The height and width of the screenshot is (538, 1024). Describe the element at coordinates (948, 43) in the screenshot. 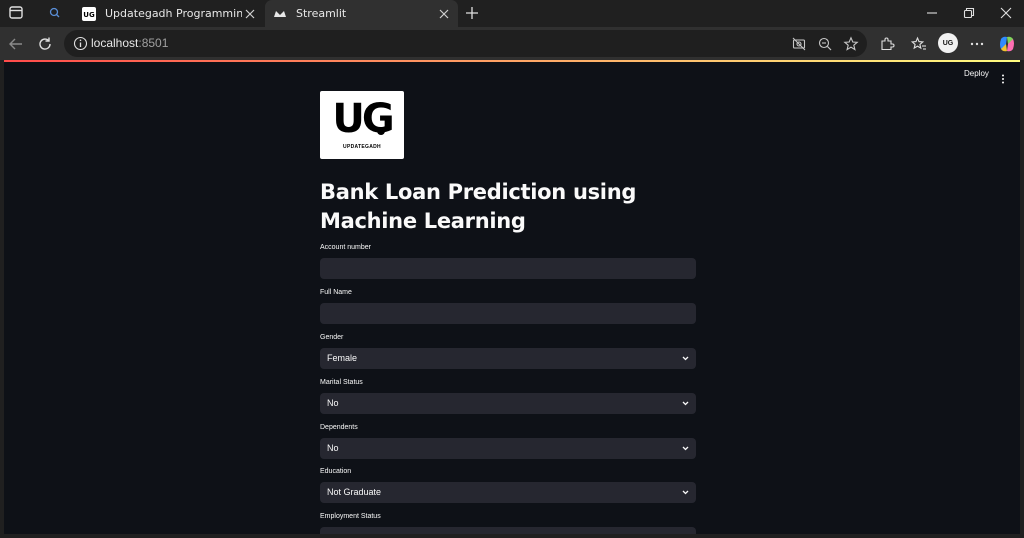

I see `profile-avatar: UG` at that location.